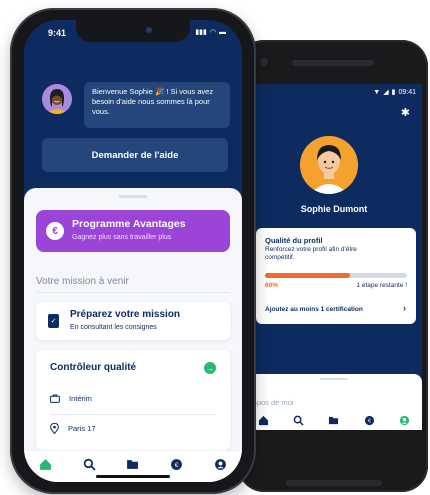 The height and width of the screenshot is (495, 430). What do you see at coordinates (93, 367) in the screenshot?
I see `job-title: Contrôleur qualité` at bounding box center [93, 367].